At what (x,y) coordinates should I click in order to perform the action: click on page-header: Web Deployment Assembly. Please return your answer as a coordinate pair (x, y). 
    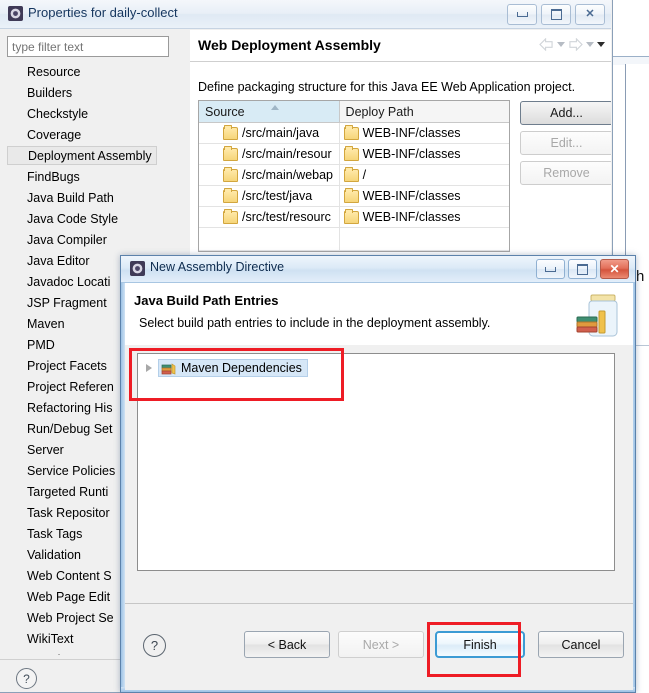
    Looking at the image, I should click on (400, 46).